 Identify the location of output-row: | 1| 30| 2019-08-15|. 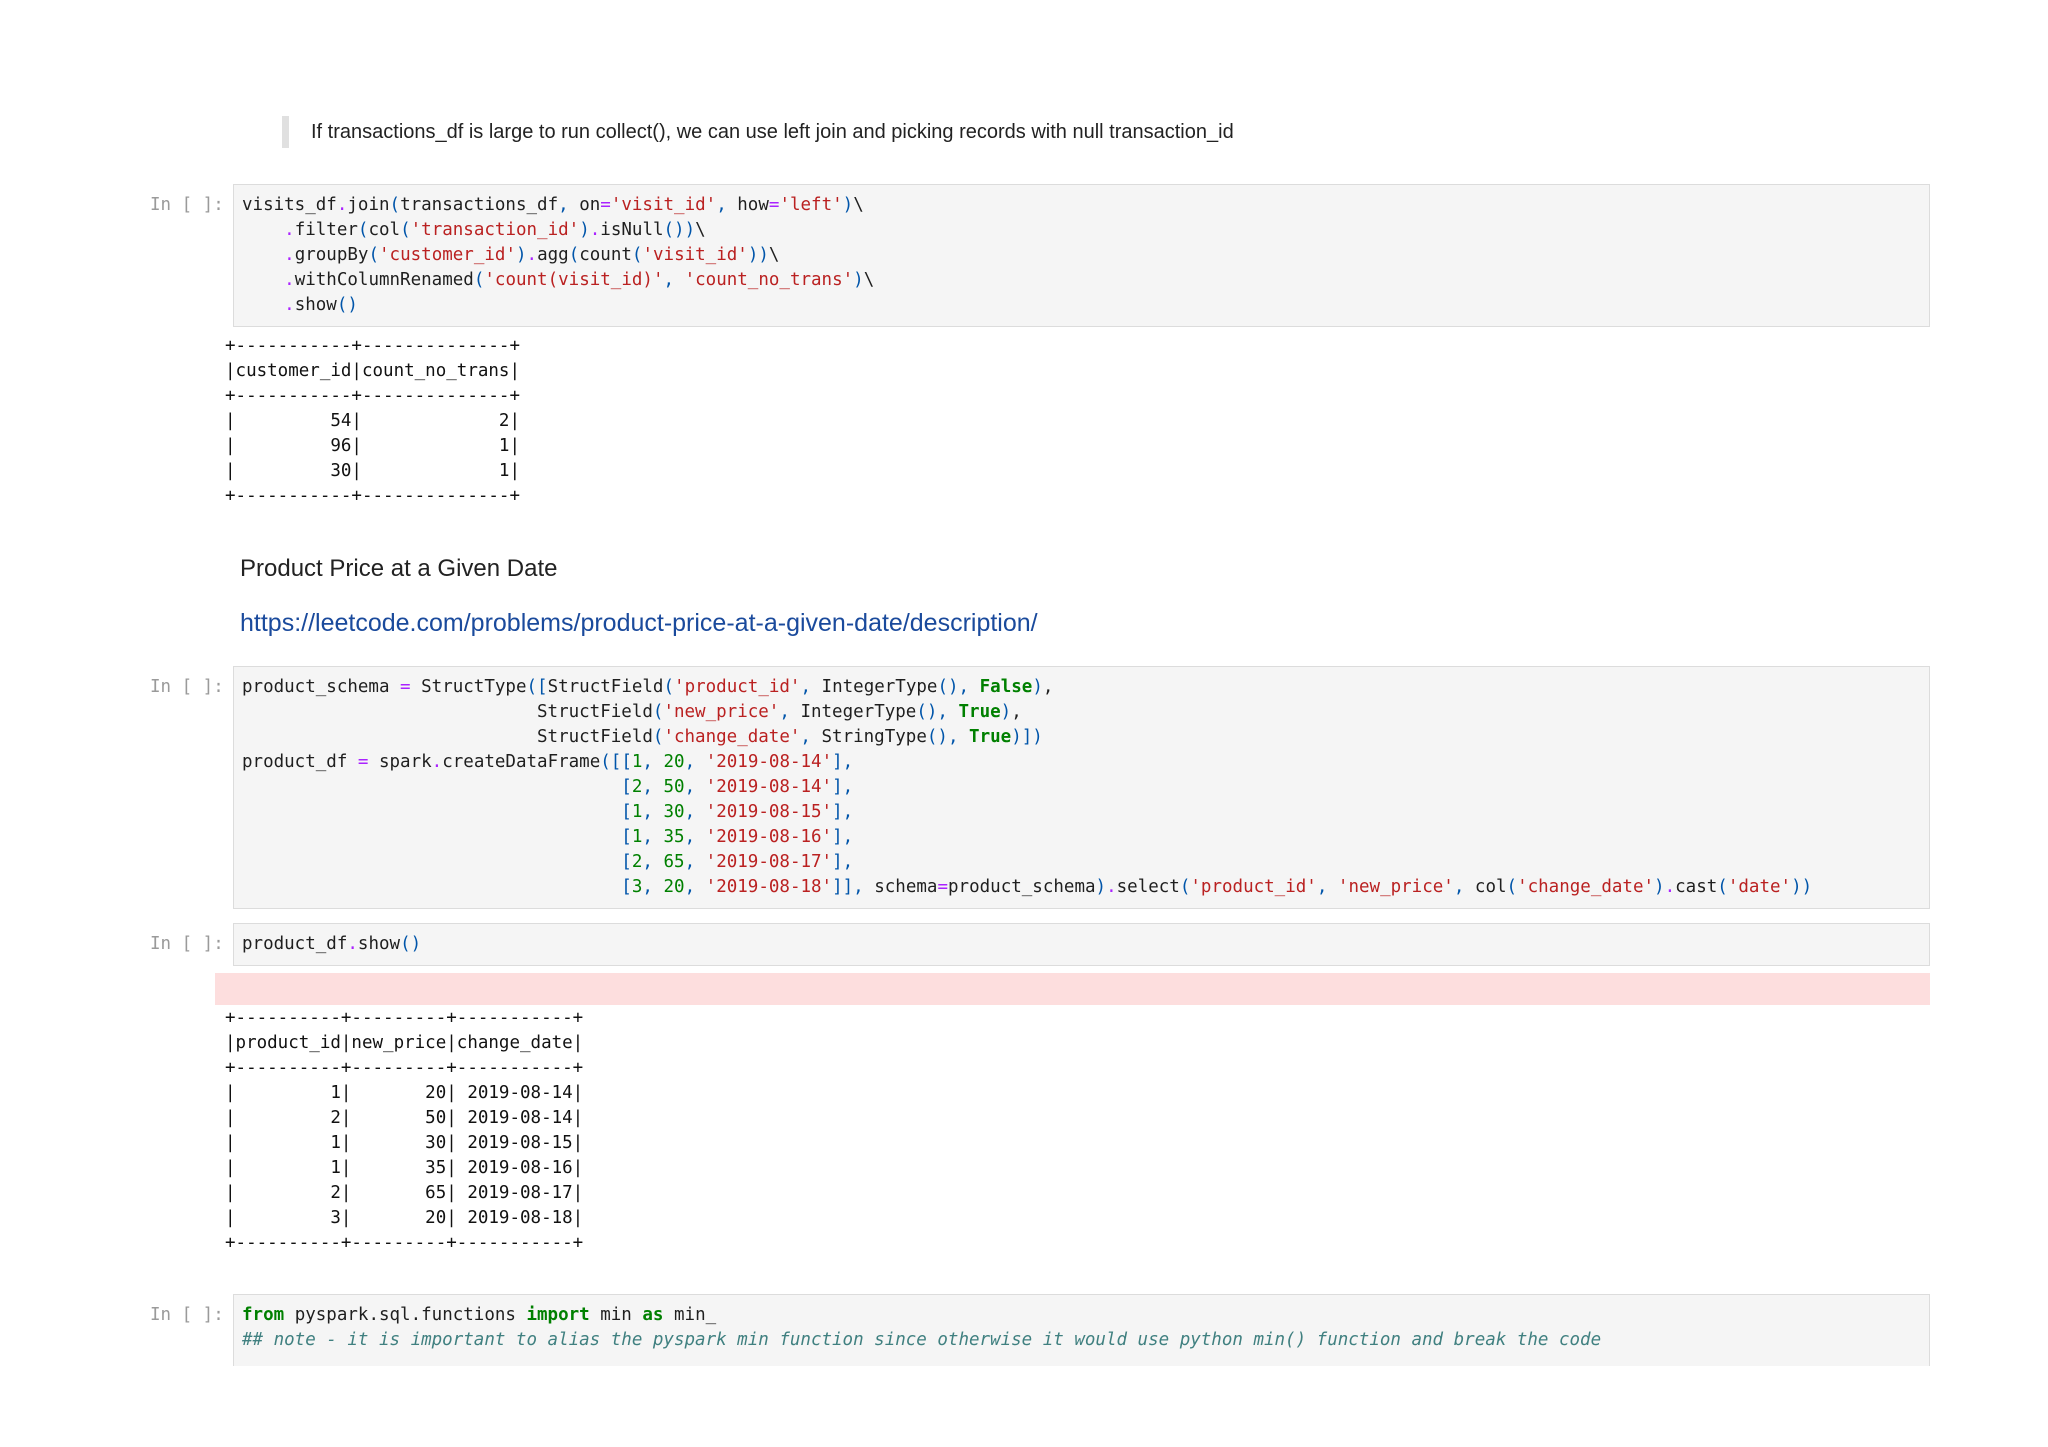
(404, 1143).